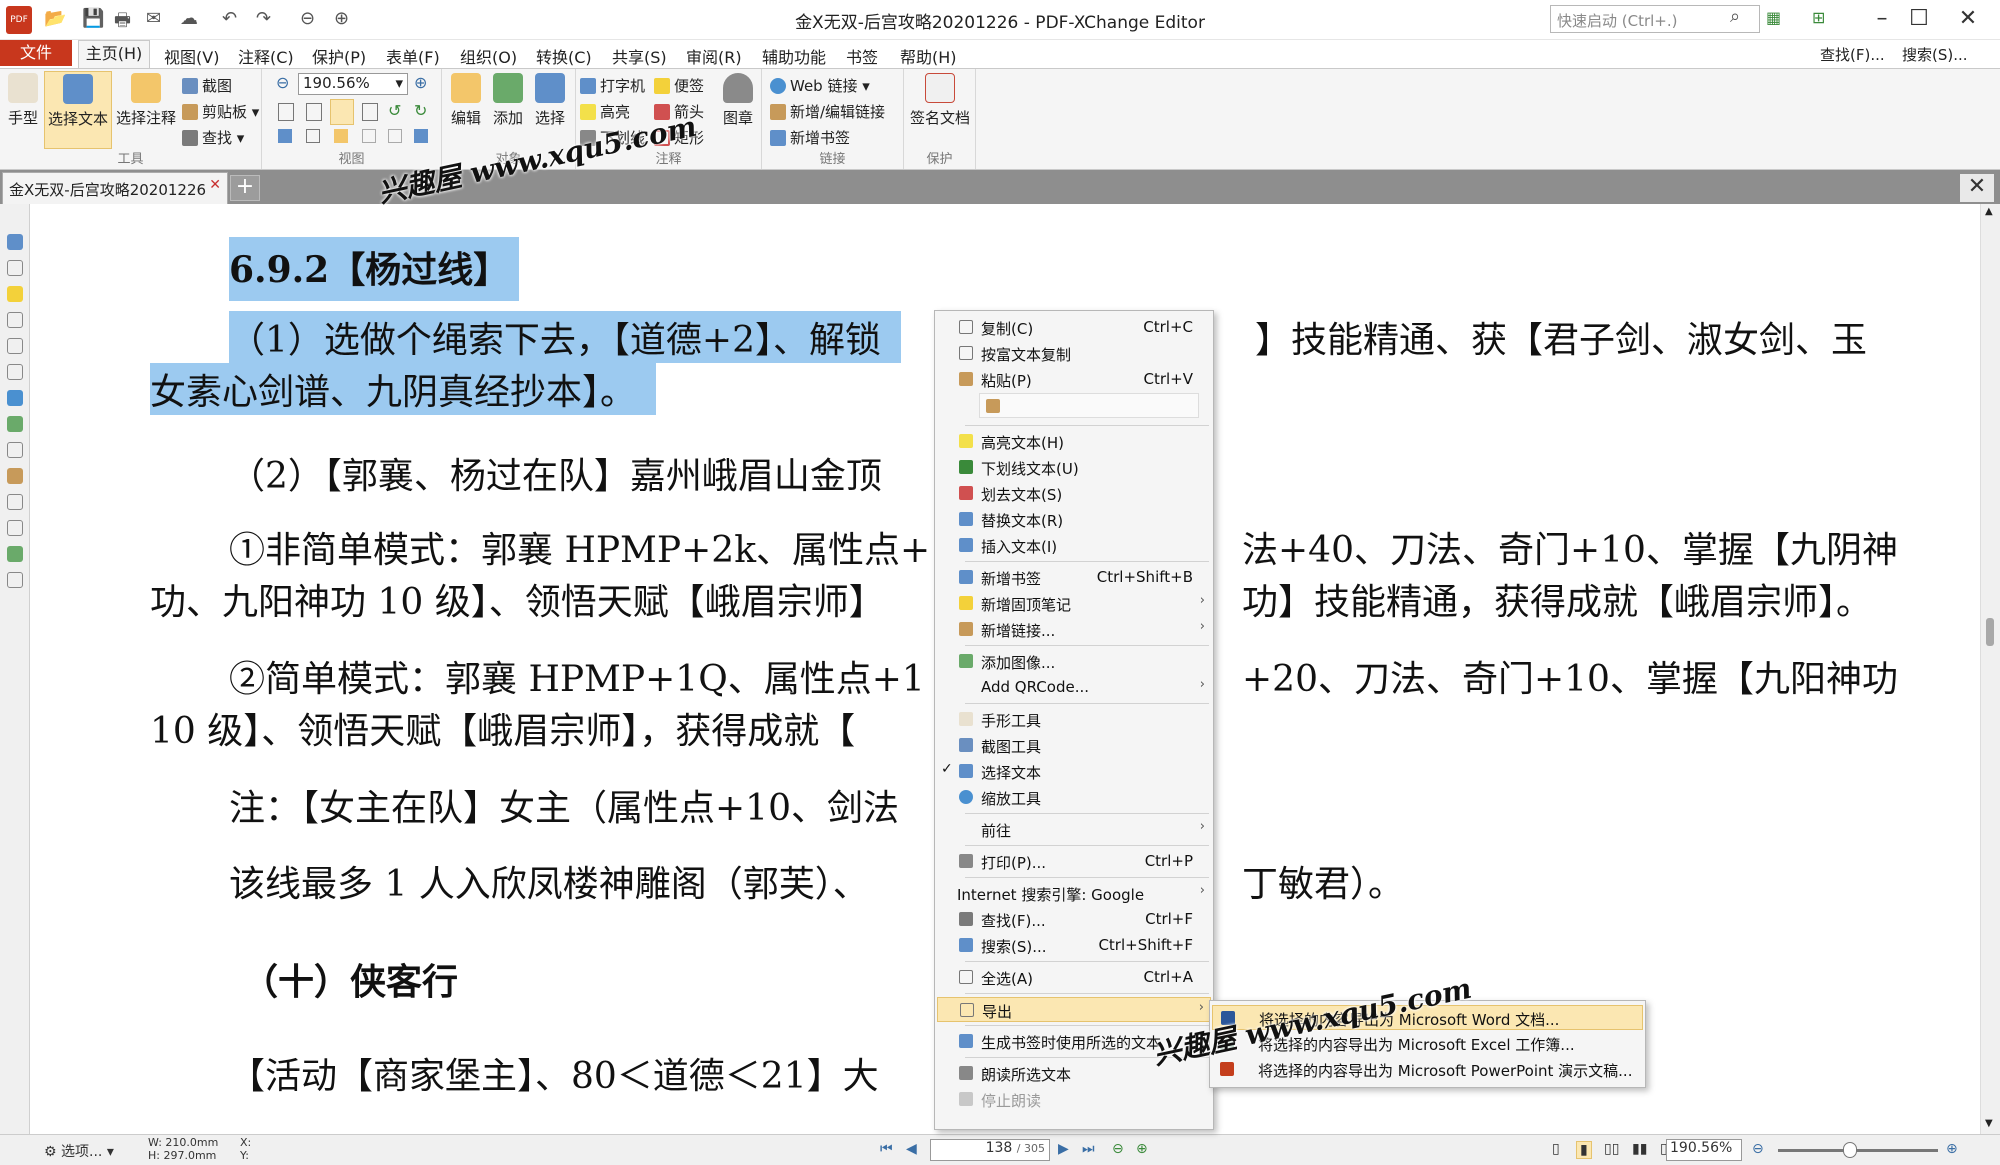  Describe the element at coordinates (714, 56) in the screenshot. I see `menu-review: 审阅(R)` at that location.